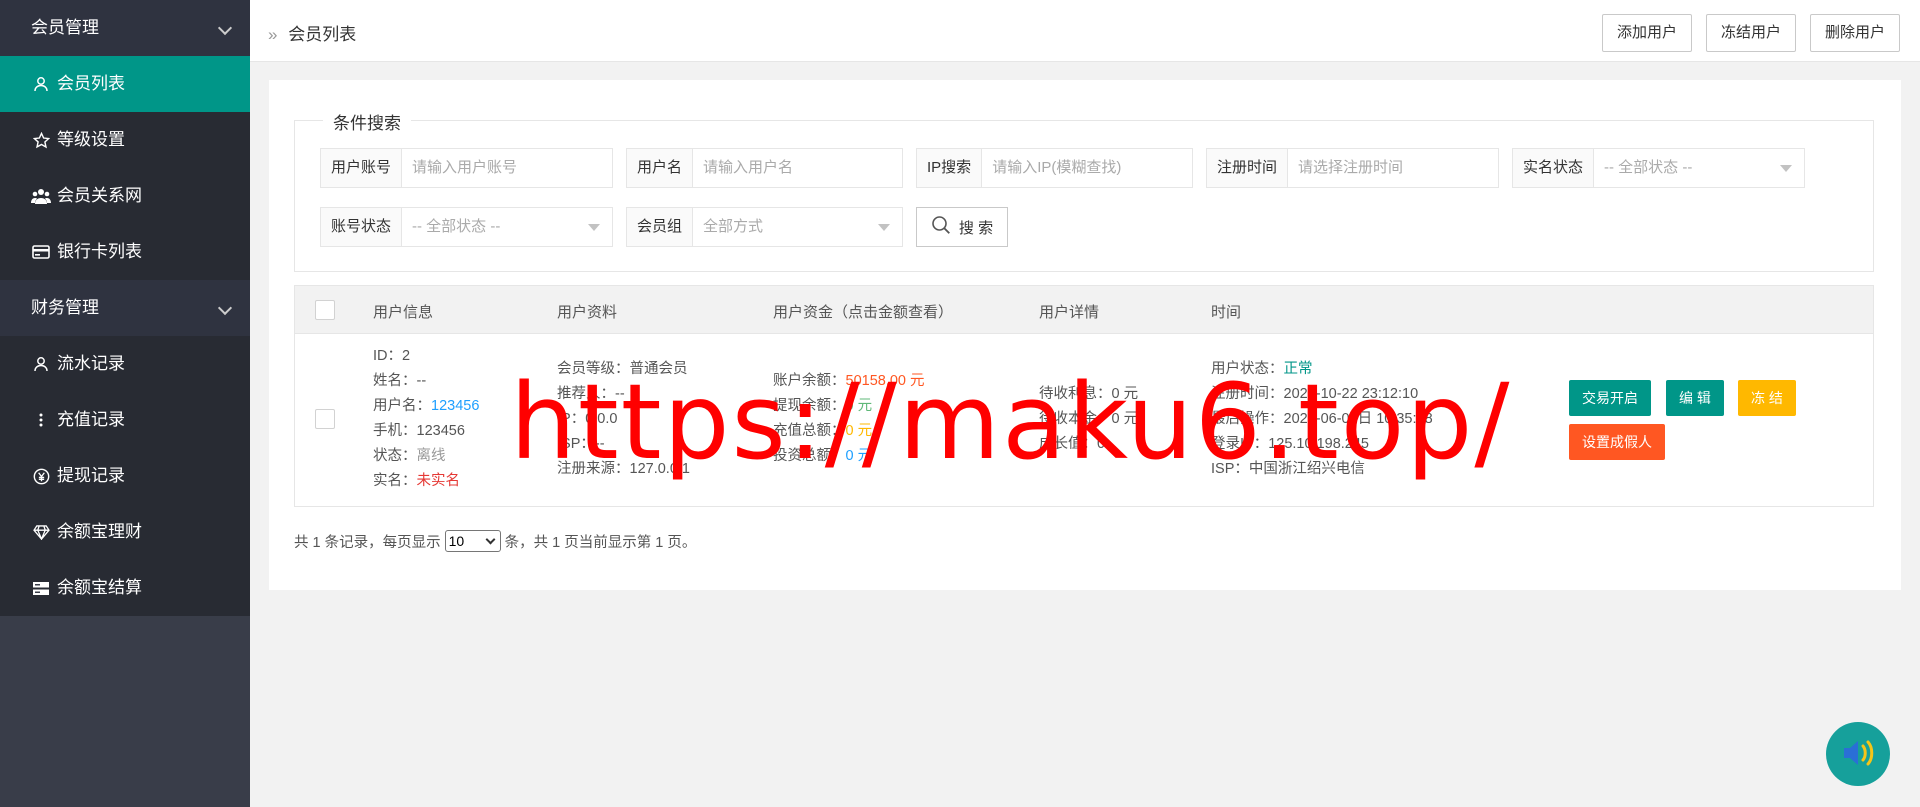  I want to click on pagination-suffix: 条，共 1 页当前显示第 1 页。, so click(600, 542).